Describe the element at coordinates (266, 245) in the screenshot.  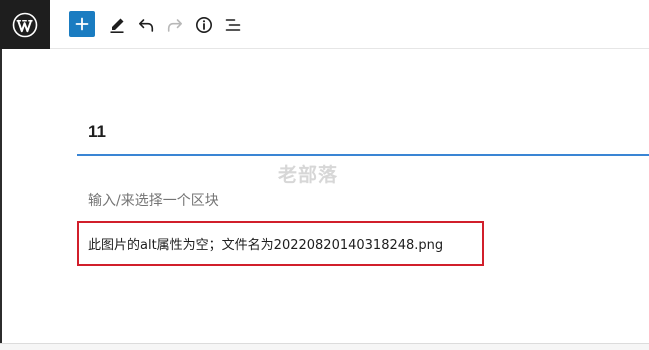
I see `image-alt-notice-text: 此图片的alt属性为空；文件名为20220820140318248.png` at that location.